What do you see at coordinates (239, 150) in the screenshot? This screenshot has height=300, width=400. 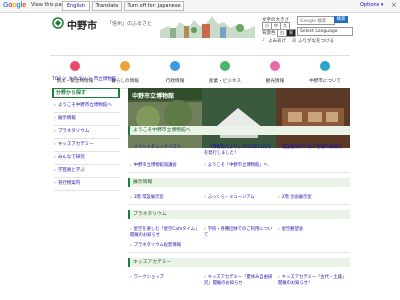 I see `section-link: 「博物館だより」2022年11月号を発行しました！` at bounding box center [239, 150].